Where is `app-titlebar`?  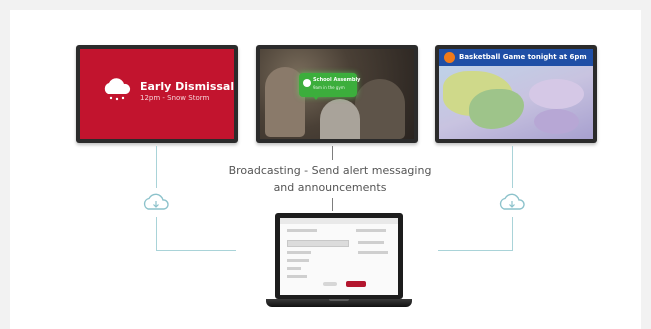 app-titlebar is located at coordinates (339, 221).